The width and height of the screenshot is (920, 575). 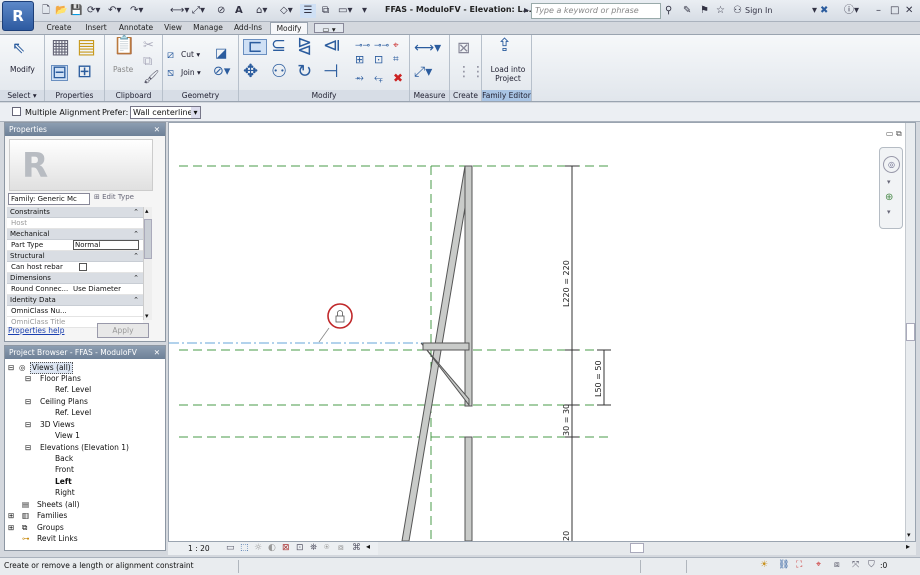 What do you see at coordinates (50, 528) in the screenshot?
I see `tree-groups: Groups` at bounding box center [50, 528].